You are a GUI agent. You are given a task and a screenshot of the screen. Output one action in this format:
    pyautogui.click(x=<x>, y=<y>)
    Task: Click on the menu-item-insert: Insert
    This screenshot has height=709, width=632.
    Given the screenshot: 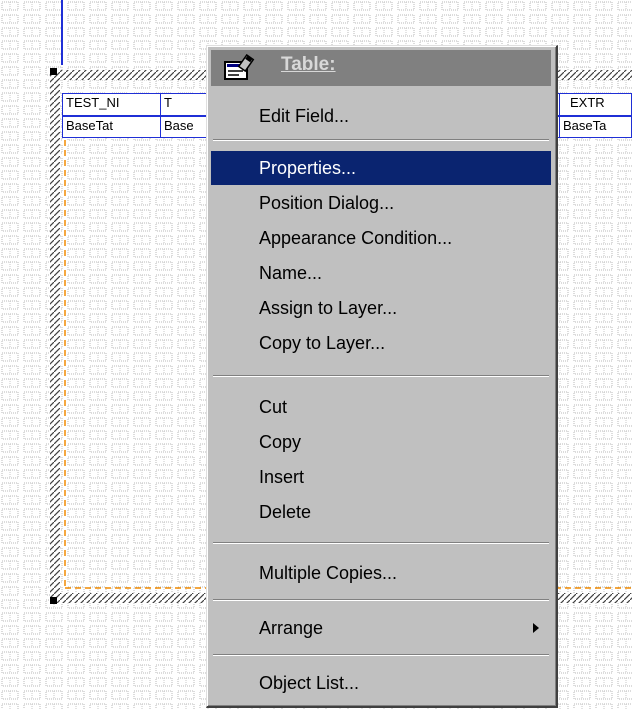 What is the action you would take?
    pyautogui.click(x=381, y=477)
    